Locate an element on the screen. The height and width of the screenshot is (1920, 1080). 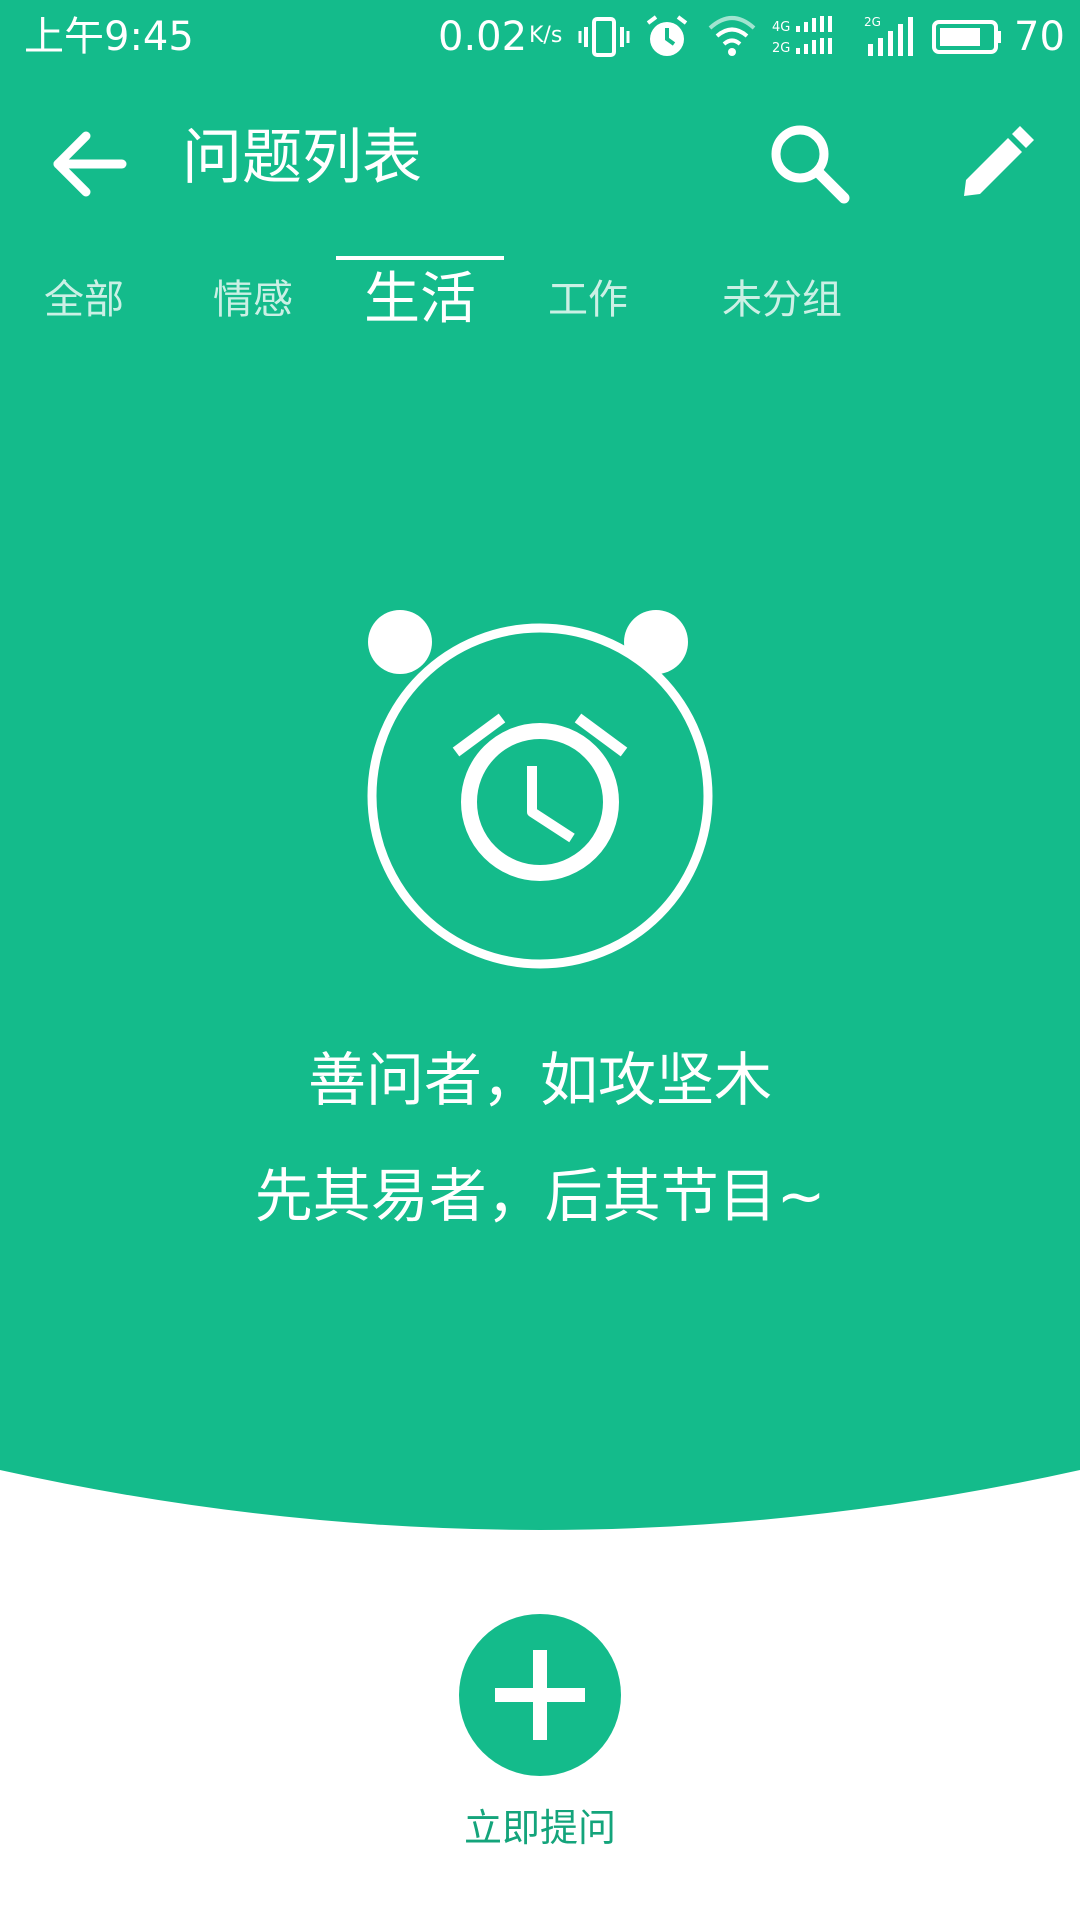
signal-2g-icon: 2G is located at coordinates (888, 35).